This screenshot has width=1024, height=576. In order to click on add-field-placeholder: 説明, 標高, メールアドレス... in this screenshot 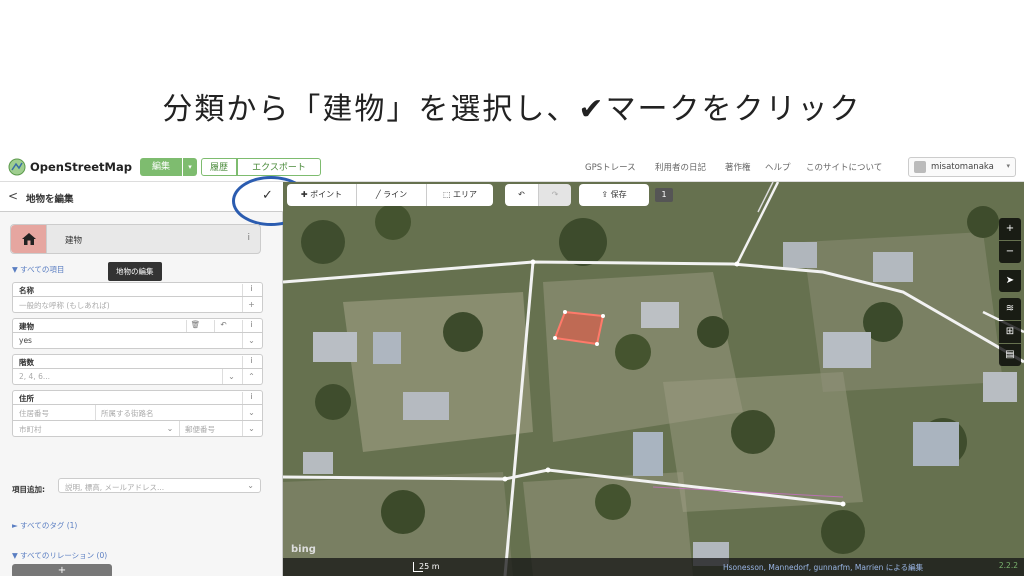, I will do `click(115, 487)`.